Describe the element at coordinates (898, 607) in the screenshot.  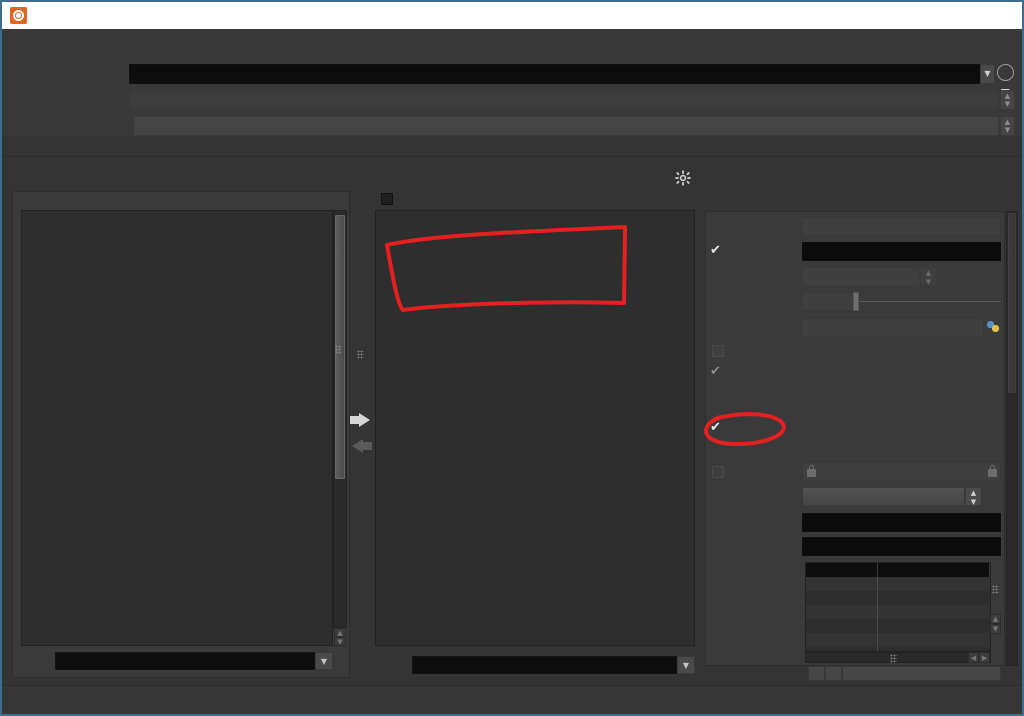
I see `tags-table` at that location.